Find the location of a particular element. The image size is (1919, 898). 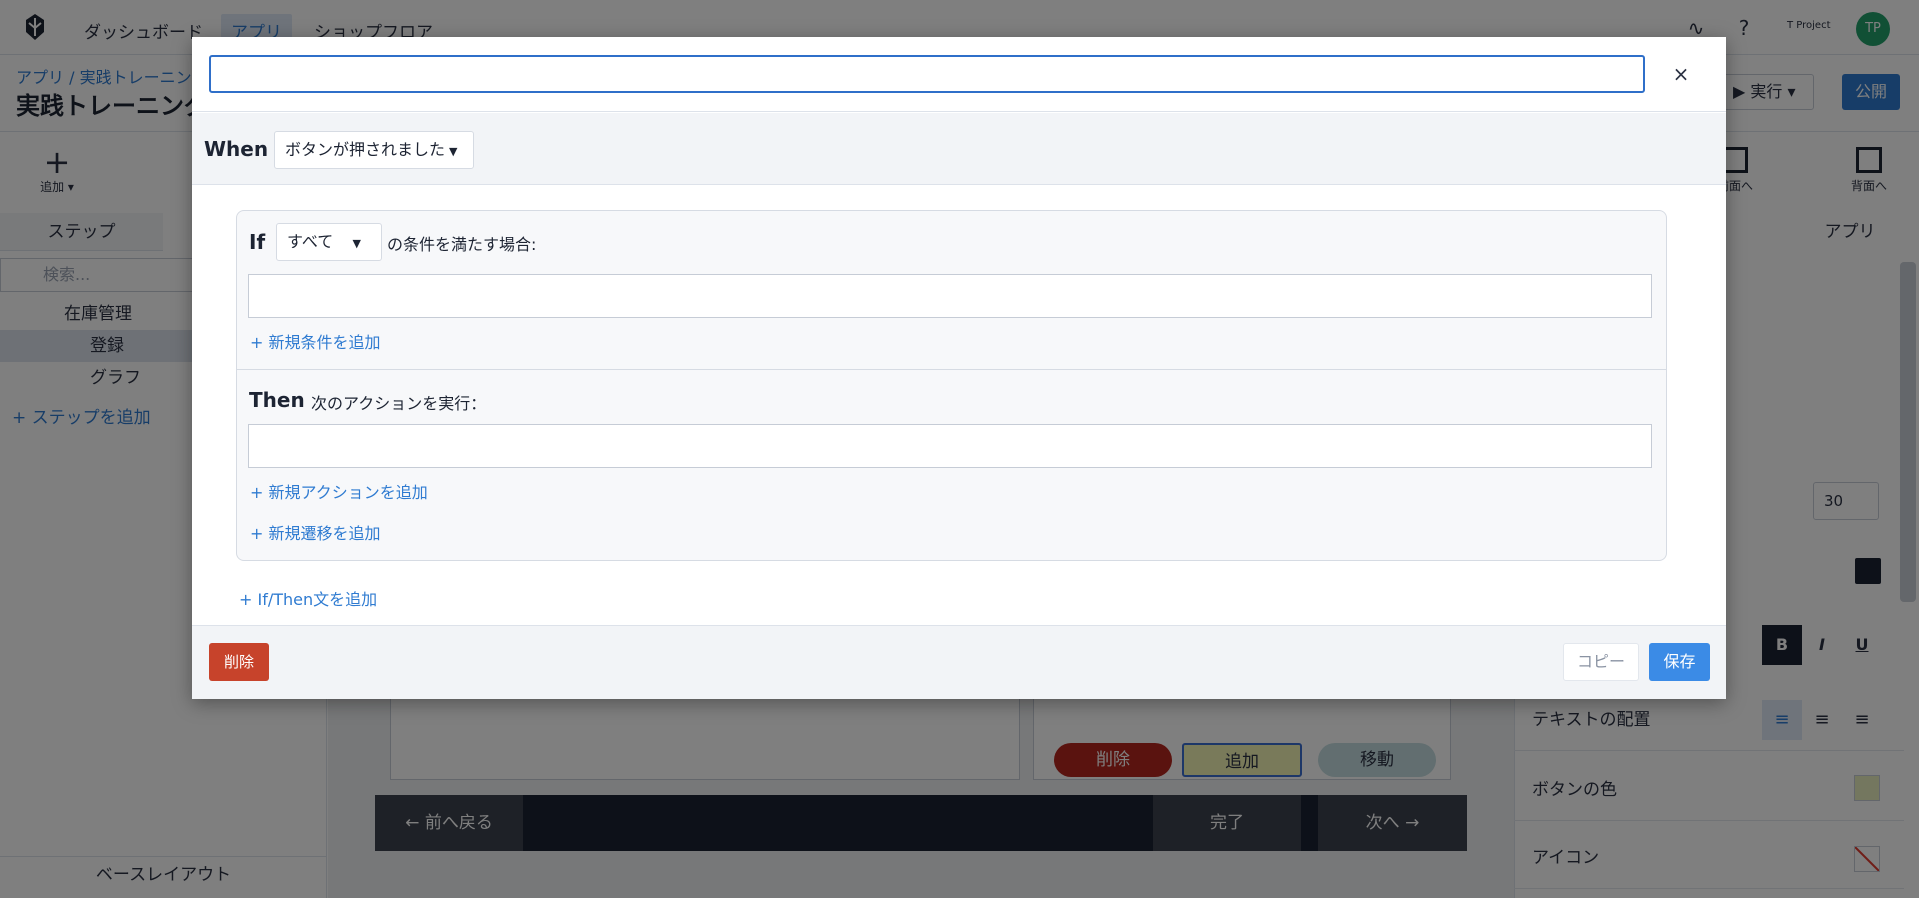

if-description: の条件を満たす場合: is located at coordinates (462, 244).